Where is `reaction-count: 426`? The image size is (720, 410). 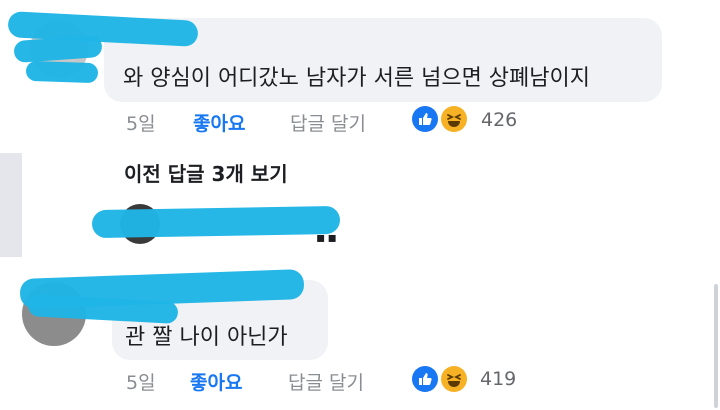
reaction-count: 426 is located at coordinates (499, 120).